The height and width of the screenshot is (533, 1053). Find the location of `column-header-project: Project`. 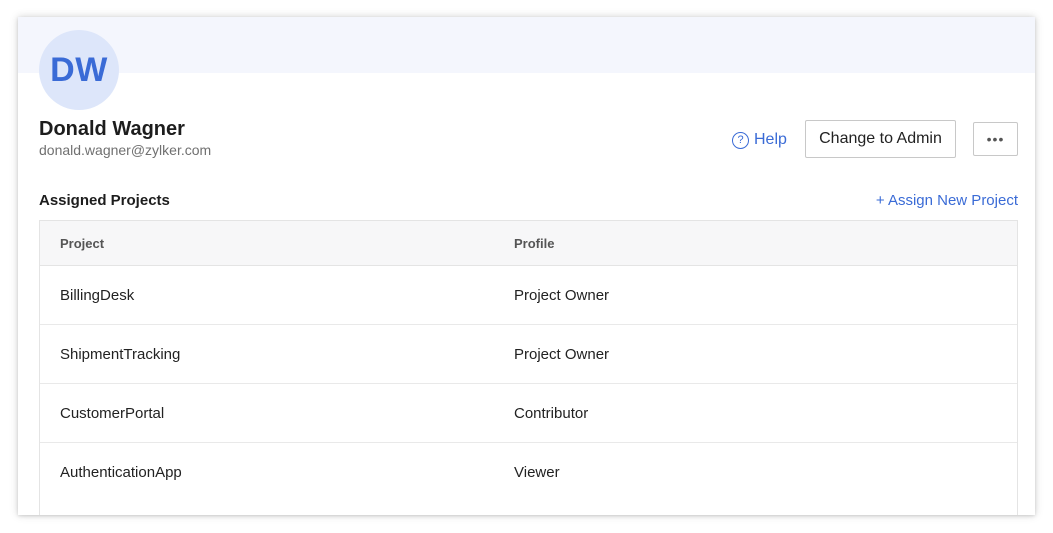

column-header-project: Project is located at coordinates (82, 243).